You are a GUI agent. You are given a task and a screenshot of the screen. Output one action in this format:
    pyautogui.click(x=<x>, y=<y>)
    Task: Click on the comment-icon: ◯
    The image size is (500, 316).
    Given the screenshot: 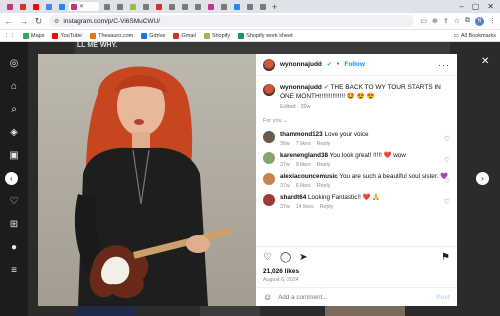 What is the action you would take?
    pyautogui.click(x=285, y=257)
    